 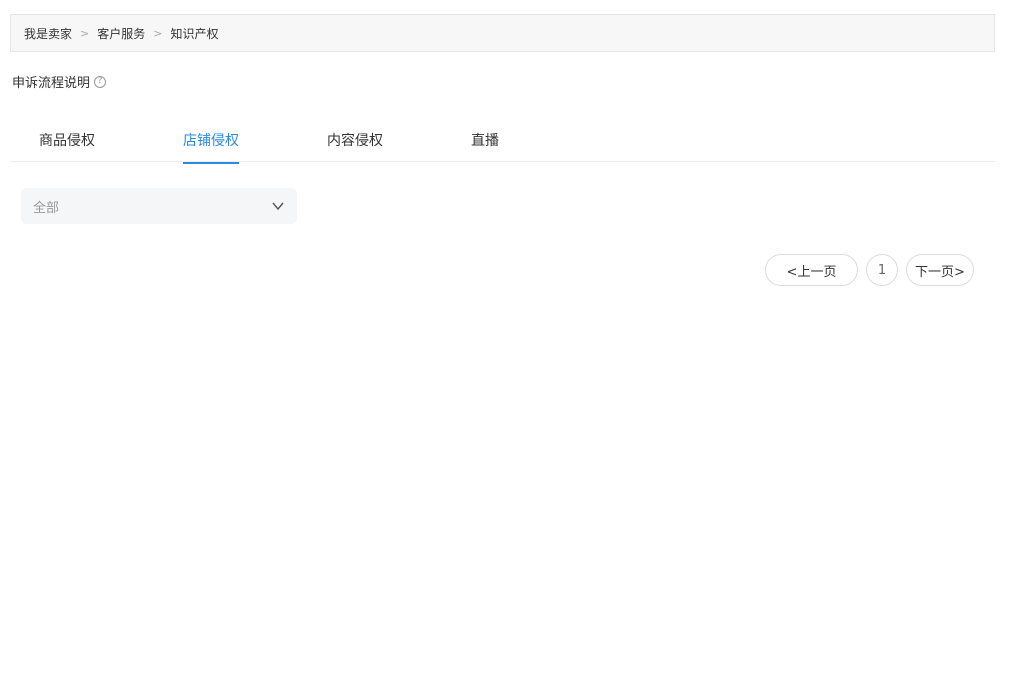 I want to click on breadcrumb-item-ip: 知识产权, so click(x=194, y=33).